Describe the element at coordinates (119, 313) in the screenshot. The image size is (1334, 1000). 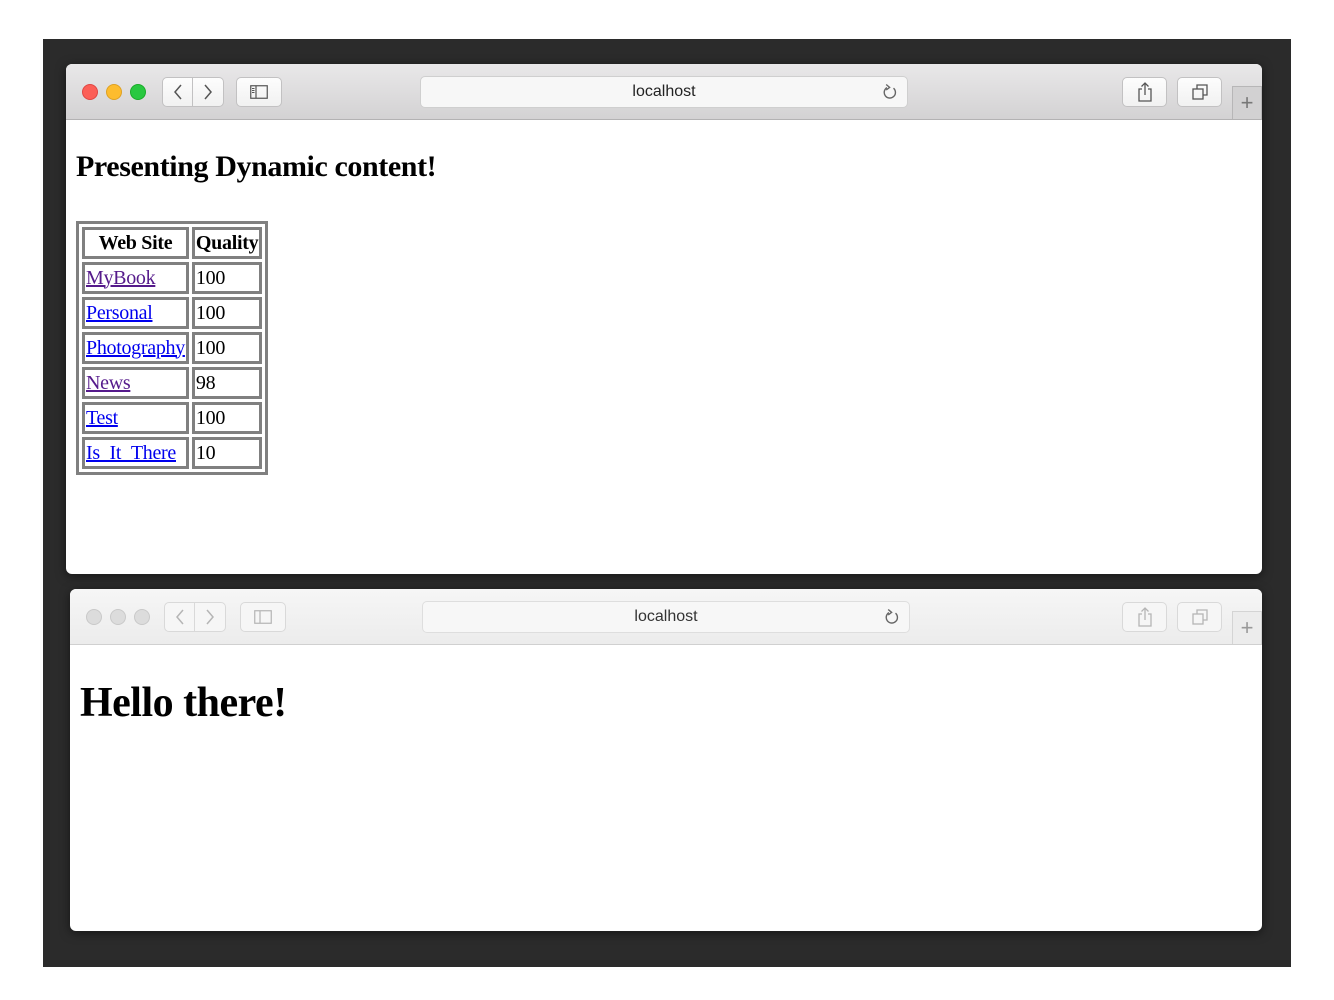
I see `site-link-personal: Personal` at that location.